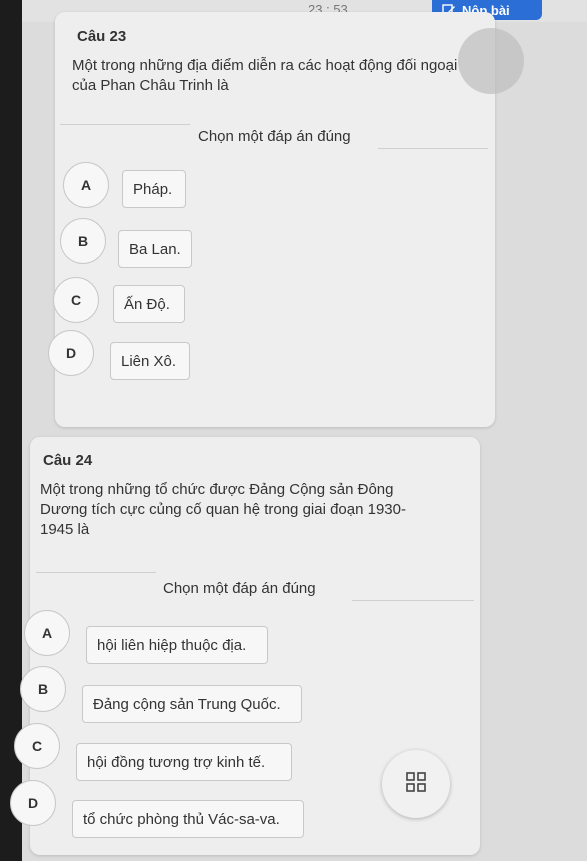  What do you see at coordinates (491, 61) in the screenshot?
I see `decorative-circle` at bounding box center [491, 61].